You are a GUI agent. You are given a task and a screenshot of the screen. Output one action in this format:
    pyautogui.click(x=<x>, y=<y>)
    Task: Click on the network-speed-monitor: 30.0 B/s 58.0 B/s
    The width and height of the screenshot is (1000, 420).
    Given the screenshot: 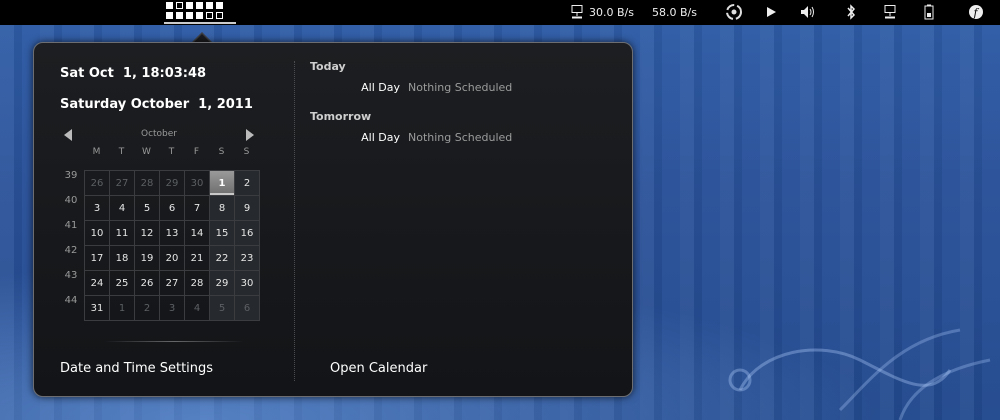 What is the action you would take?
    pyautogui.click(x=634, y=12)
    